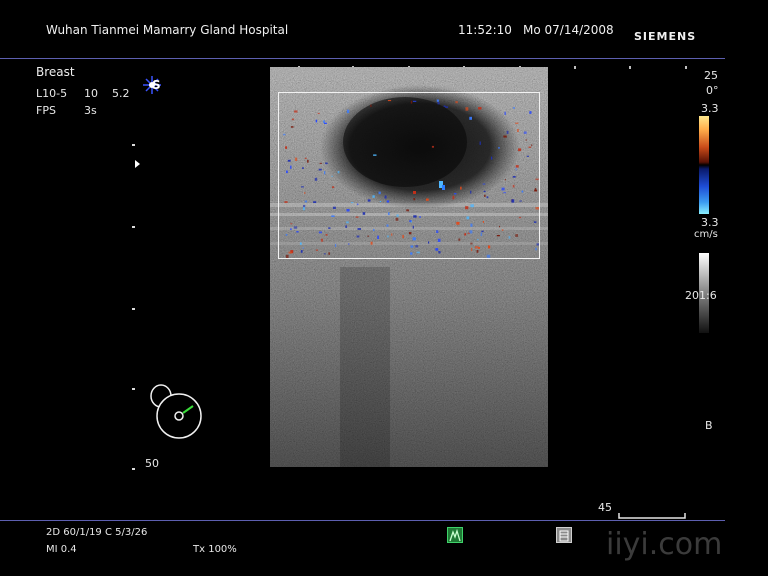 The width and height of the screenshot is (768, 576). I want to click on probe-letter: S, so click(156, 85).